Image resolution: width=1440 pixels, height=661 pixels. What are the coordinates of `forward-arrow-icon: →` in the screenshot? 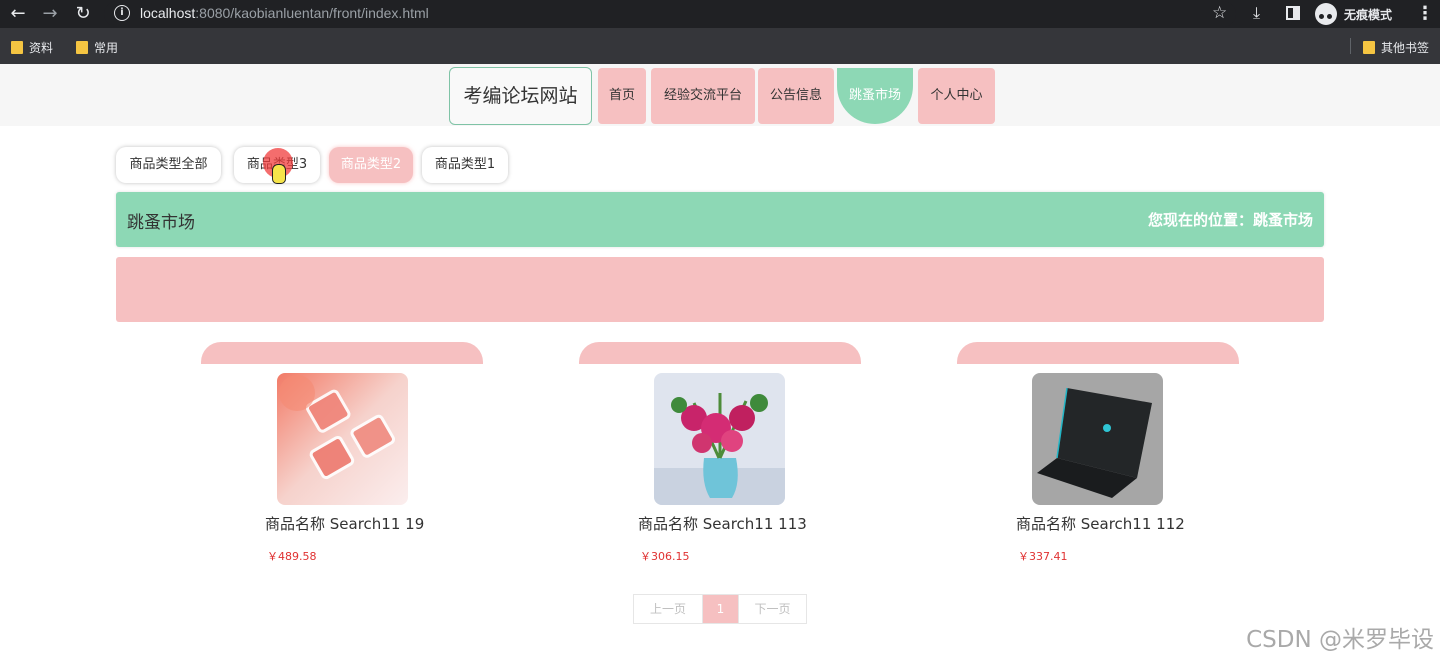 It's located at (50, 14).